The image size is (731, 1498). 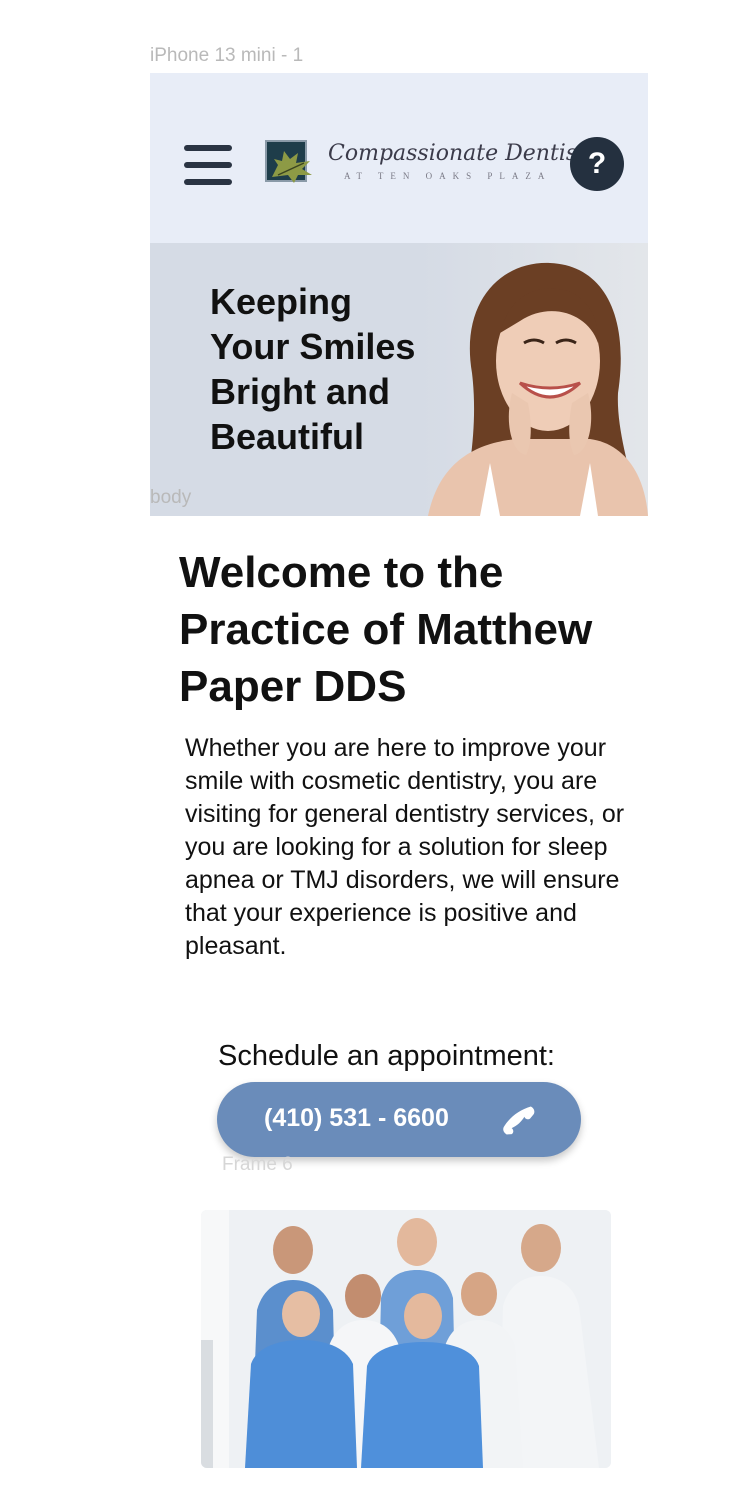 What do you see at coordinates (288, 161) in the screenshot?
I see `oak-leaf-logo-icon` at bounding box center [288, 161].